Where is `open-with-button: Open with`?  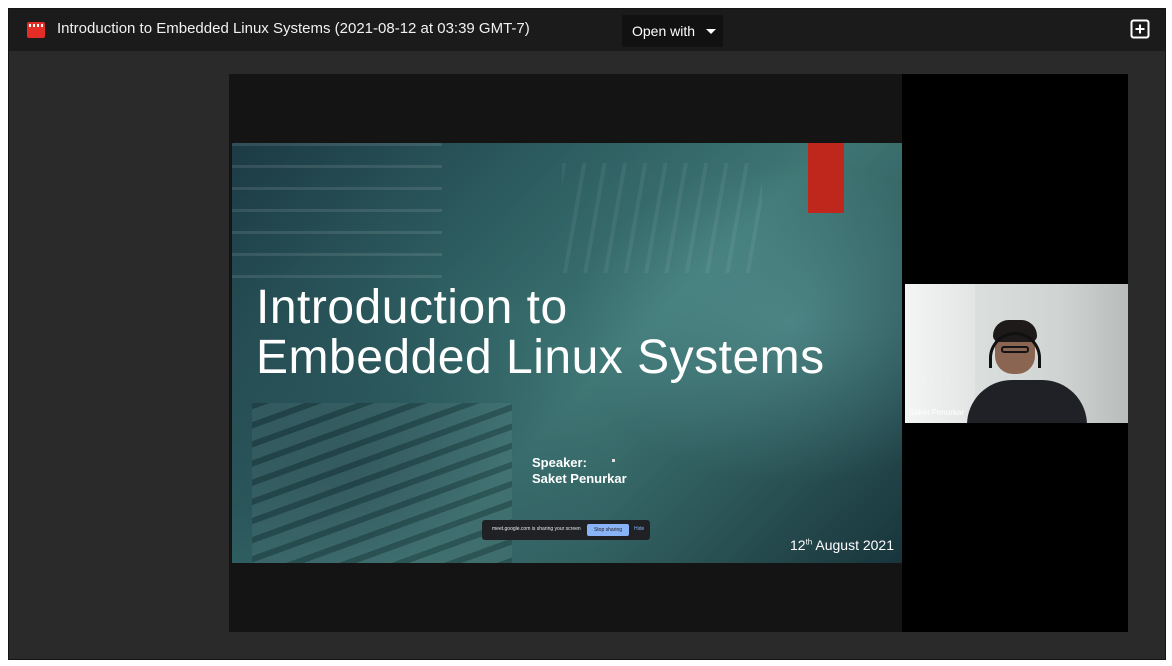 open-with-button: Open with is located at coordinates (672, 31).